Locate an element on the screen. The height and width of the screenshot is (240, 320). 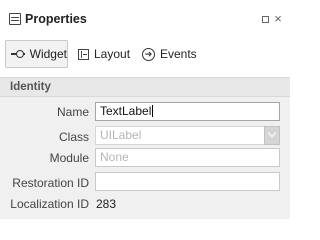
chevron-down-icon is located at coordinates (272, 133).